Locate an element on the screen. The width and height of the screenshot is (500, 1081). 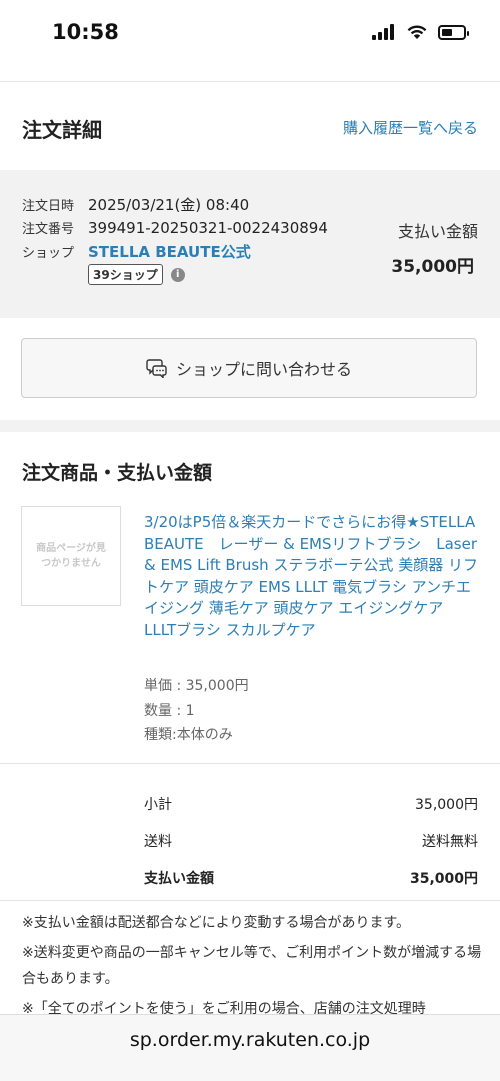
subtotal-row: 小計 35,000円 is located at coordinates (311, 804).